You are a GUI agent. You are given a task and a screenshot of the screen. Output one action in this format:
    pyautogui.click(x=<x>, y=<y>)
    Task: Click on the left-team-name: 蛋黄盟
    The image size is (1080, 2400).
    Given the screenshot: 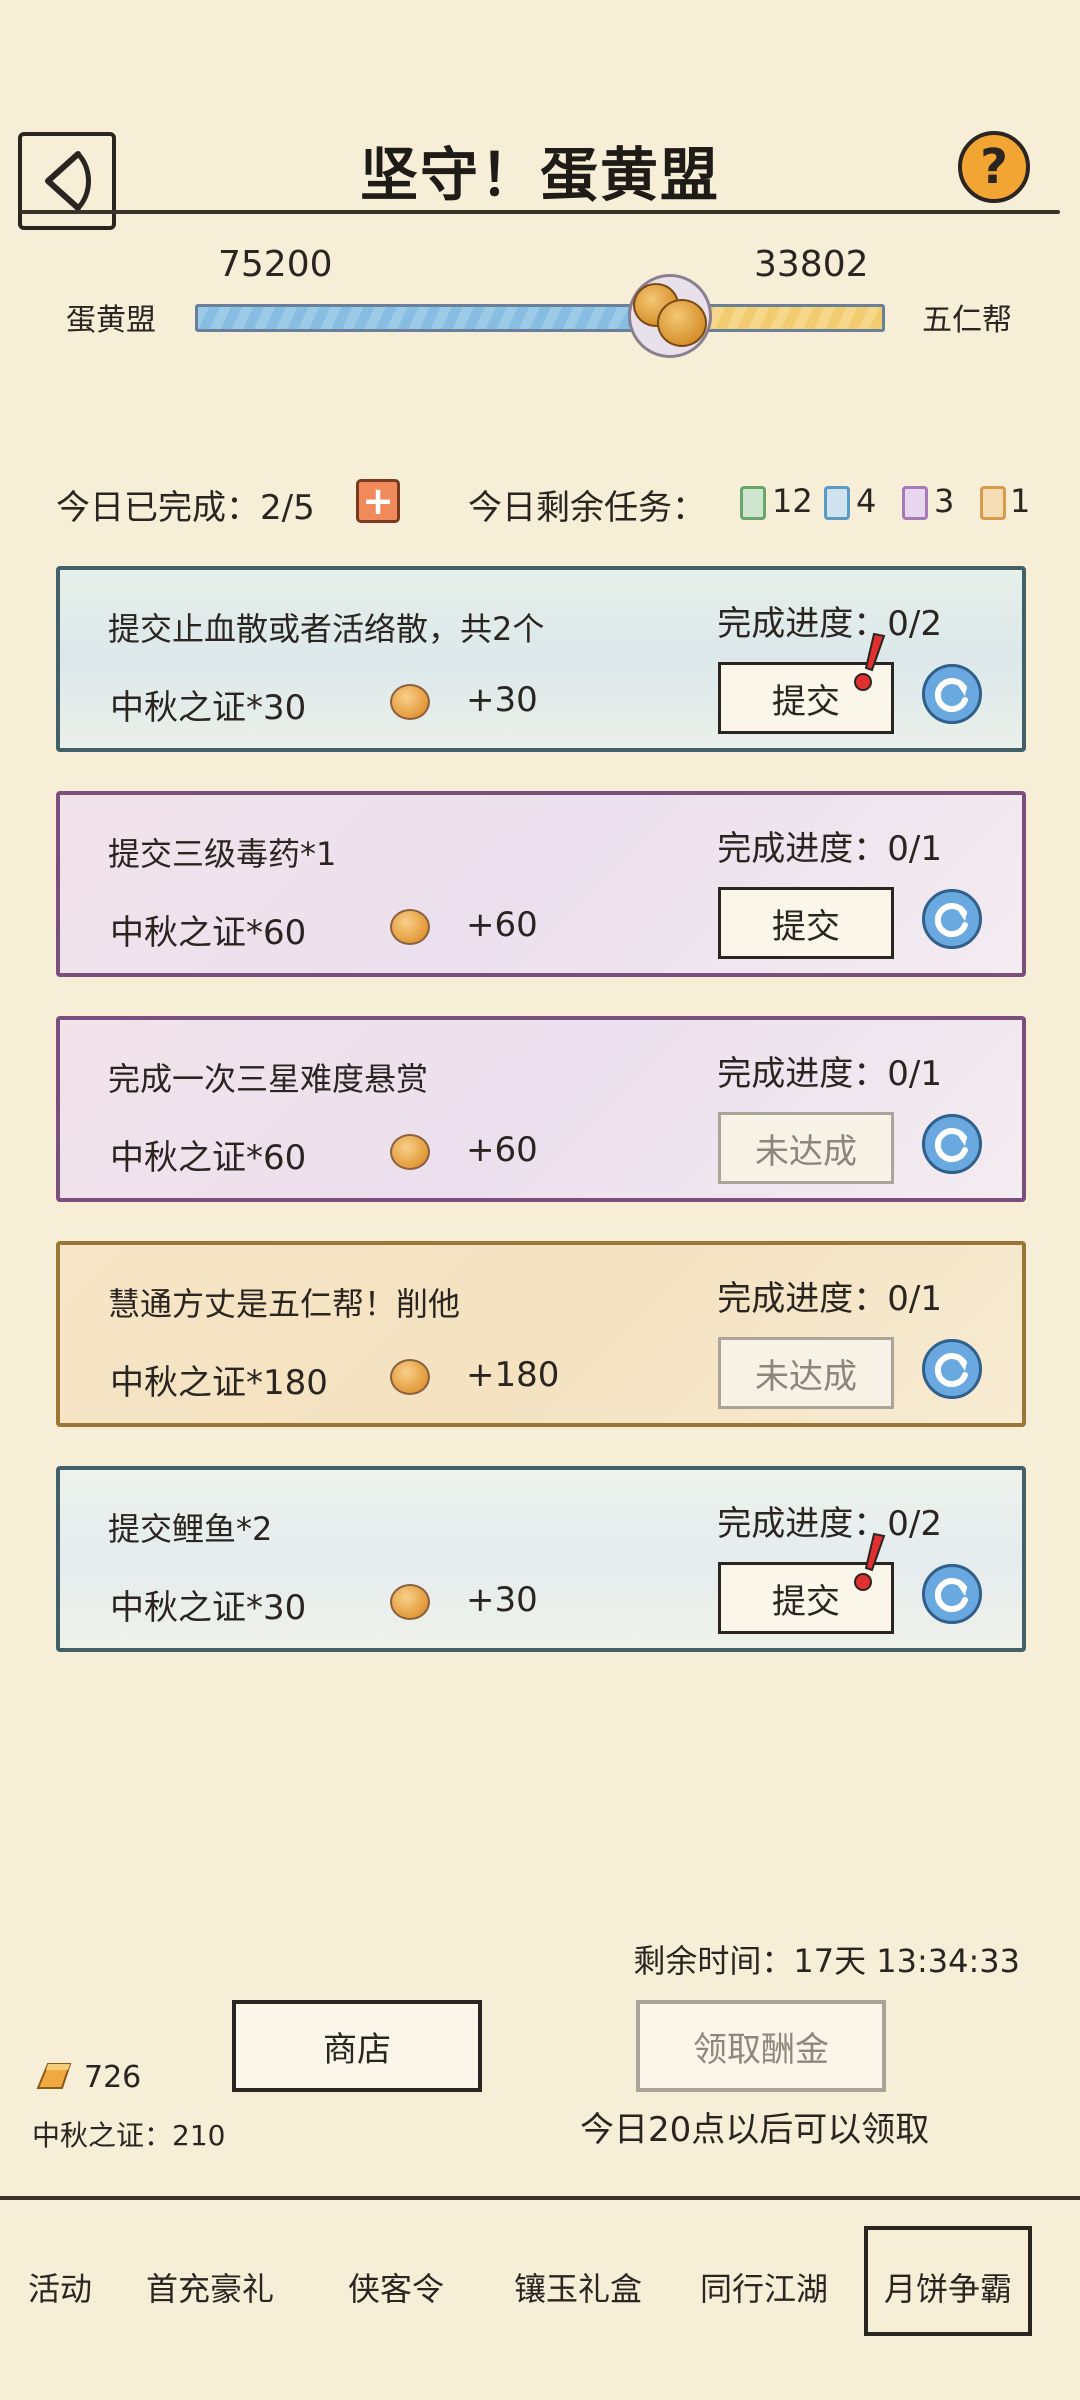 What is the action you would take?
    pyautogui.click(x=111, y=320)
    